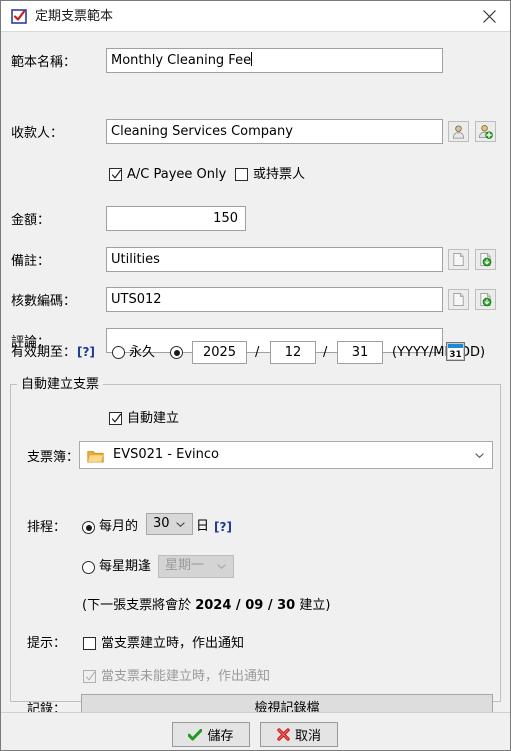  Describe the element at coordinates (86, 352) in the screenshot. I see `valid-until-help-icon: [?]` at that location.